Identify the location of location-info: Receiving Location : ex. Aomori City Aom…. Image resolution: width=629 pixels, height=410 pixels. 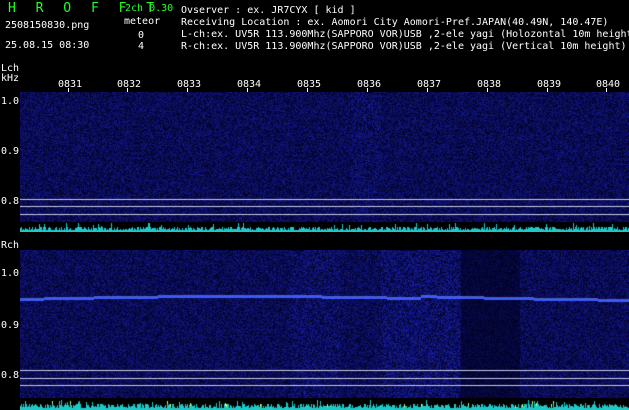
(395, 22).